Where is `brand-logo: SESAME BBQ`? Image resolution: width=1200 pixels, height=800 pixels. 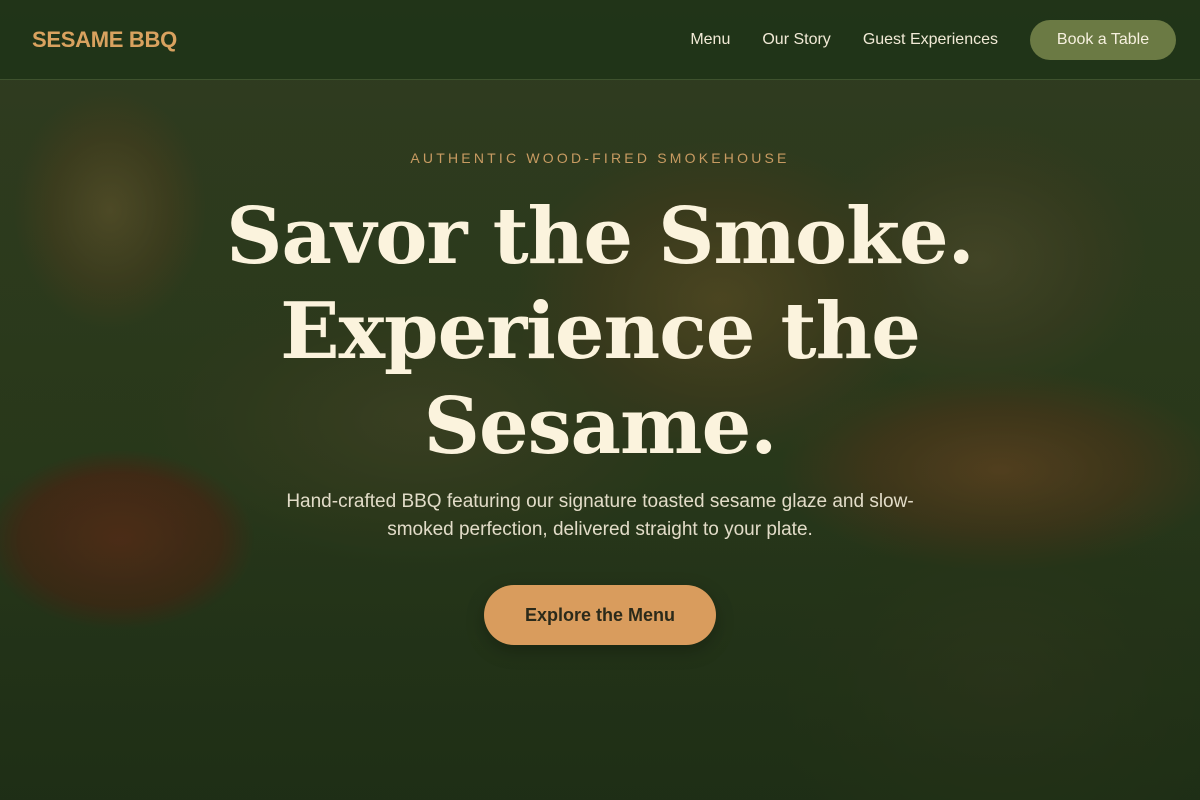 brand-logo: SESAME BBQ is located at coordinates (104, 40).